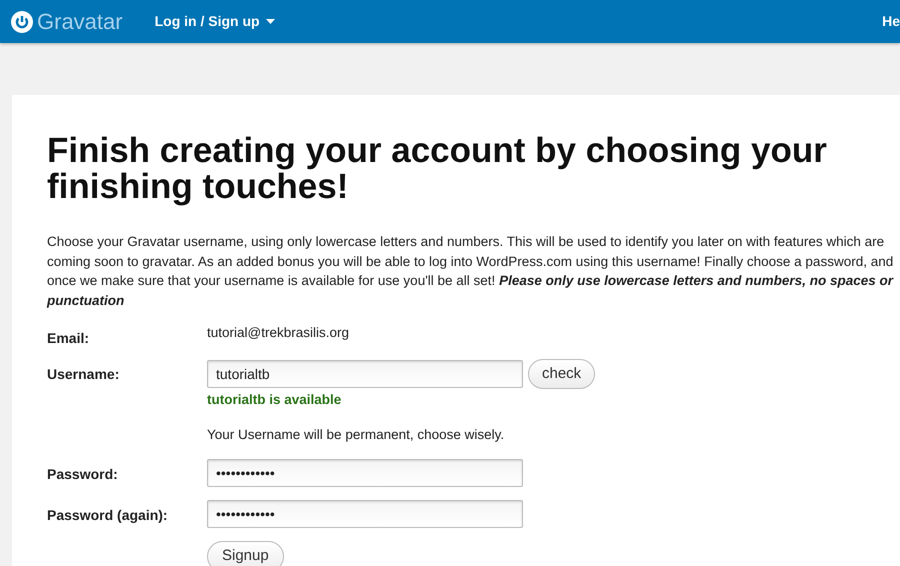 This screenshot has height=566, width=900. Describe the element at coordinates (22, 21) in the screenshot. I see `power-icon` at that location.